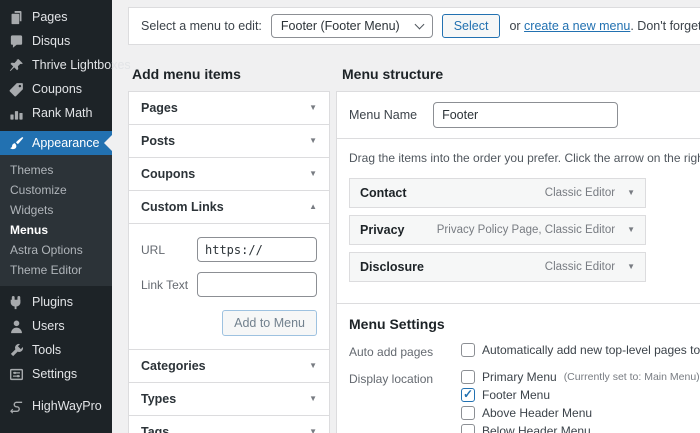 Image resolution: width=700 pixels, height=433 pixels. Describe the element at coordinates (182, 207) in the screenshot. I see `accordion-label: Custom Links` at that location.